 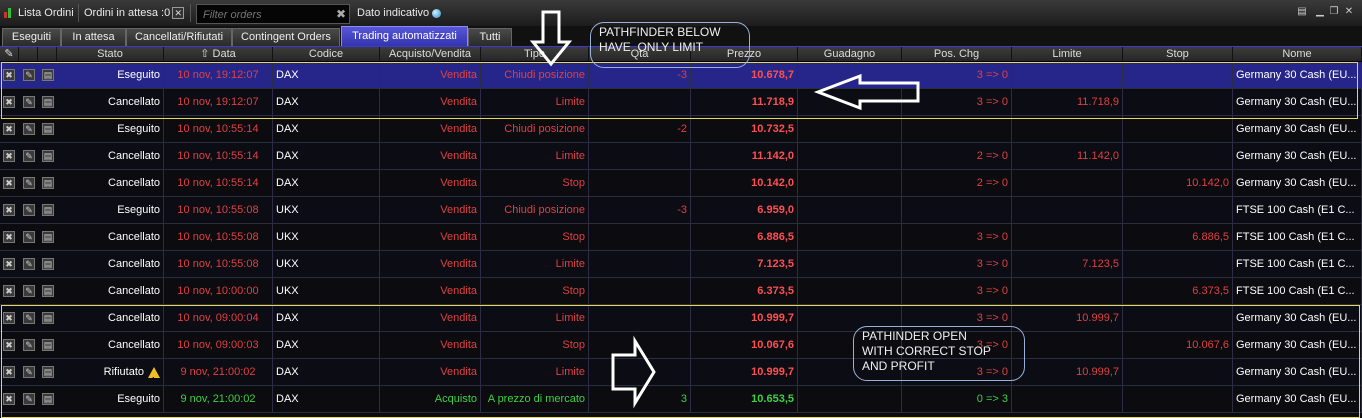 What do you see at coordinates (93, 37) in the screenshot?
I see `tab-in-attesa: In attesa` at bounding box center [93, 37].